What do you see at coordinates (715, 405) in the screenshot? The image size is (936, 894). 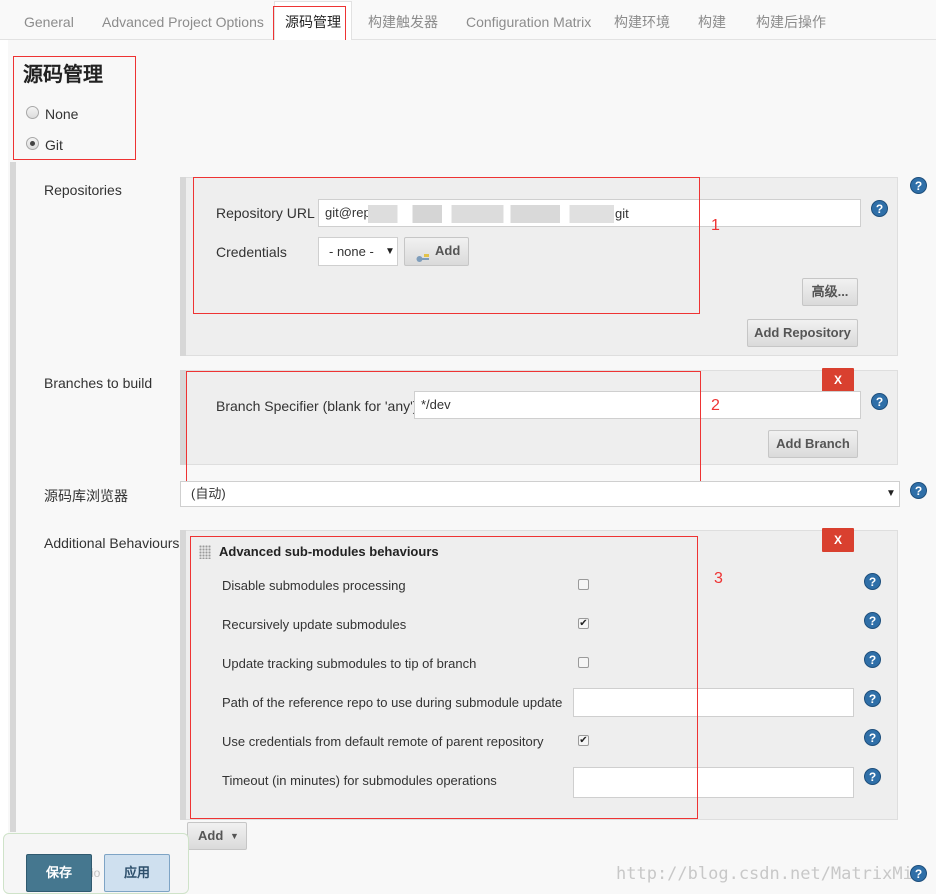 I see `annotation-number-2: 2` at bounding box center [715, 405].